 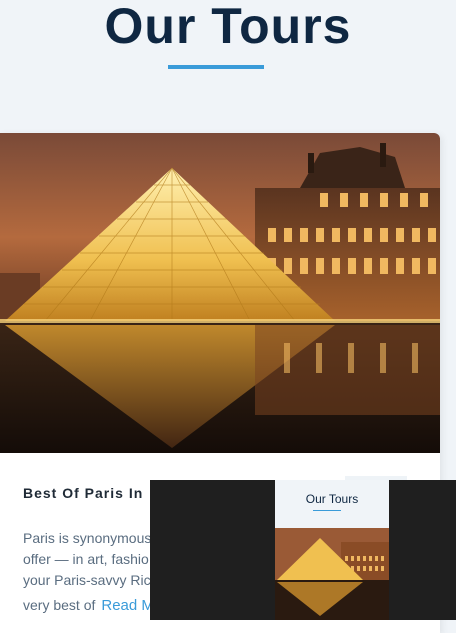 I want to click on tour-description-tail: very best of, so click(x=59, y=605).